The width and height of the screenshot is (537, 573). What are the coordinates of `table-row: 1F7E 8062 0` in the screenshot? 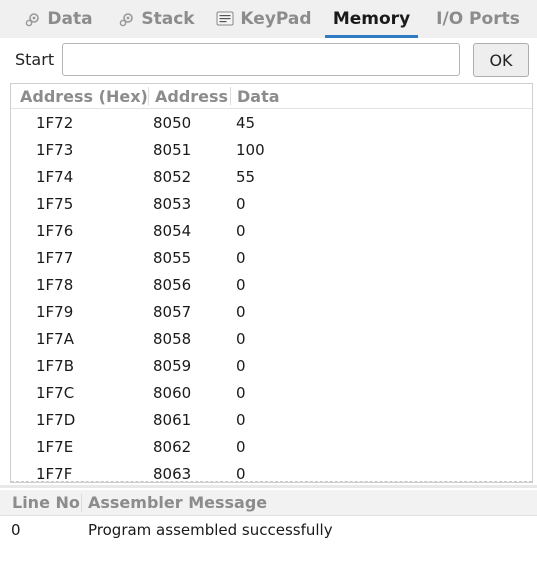 It's located at (271, 447).